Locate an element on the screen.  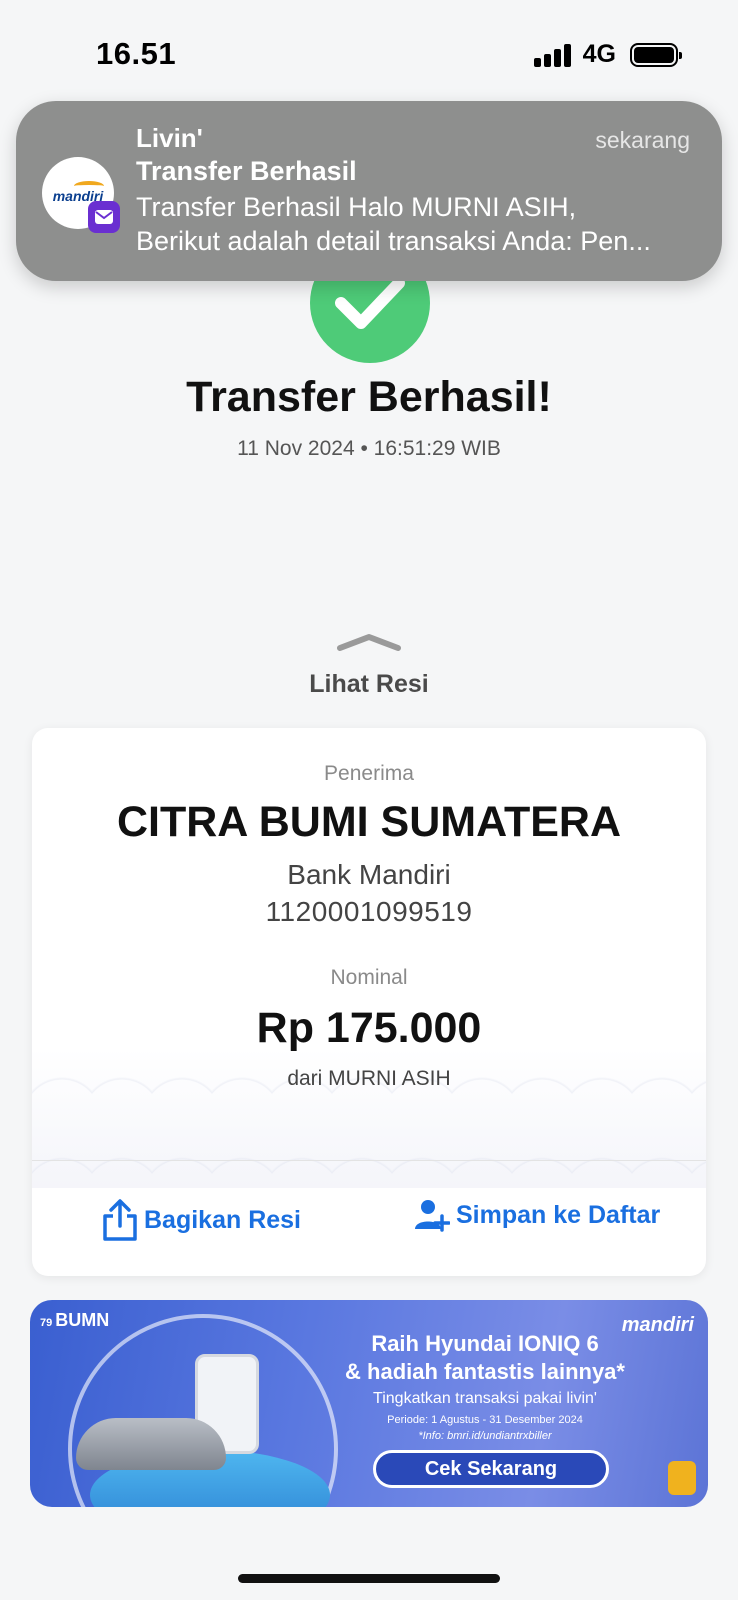
banner-subtitle: Tingkatkan transaksi pakai livin' is located at coordinates (485, 1398).